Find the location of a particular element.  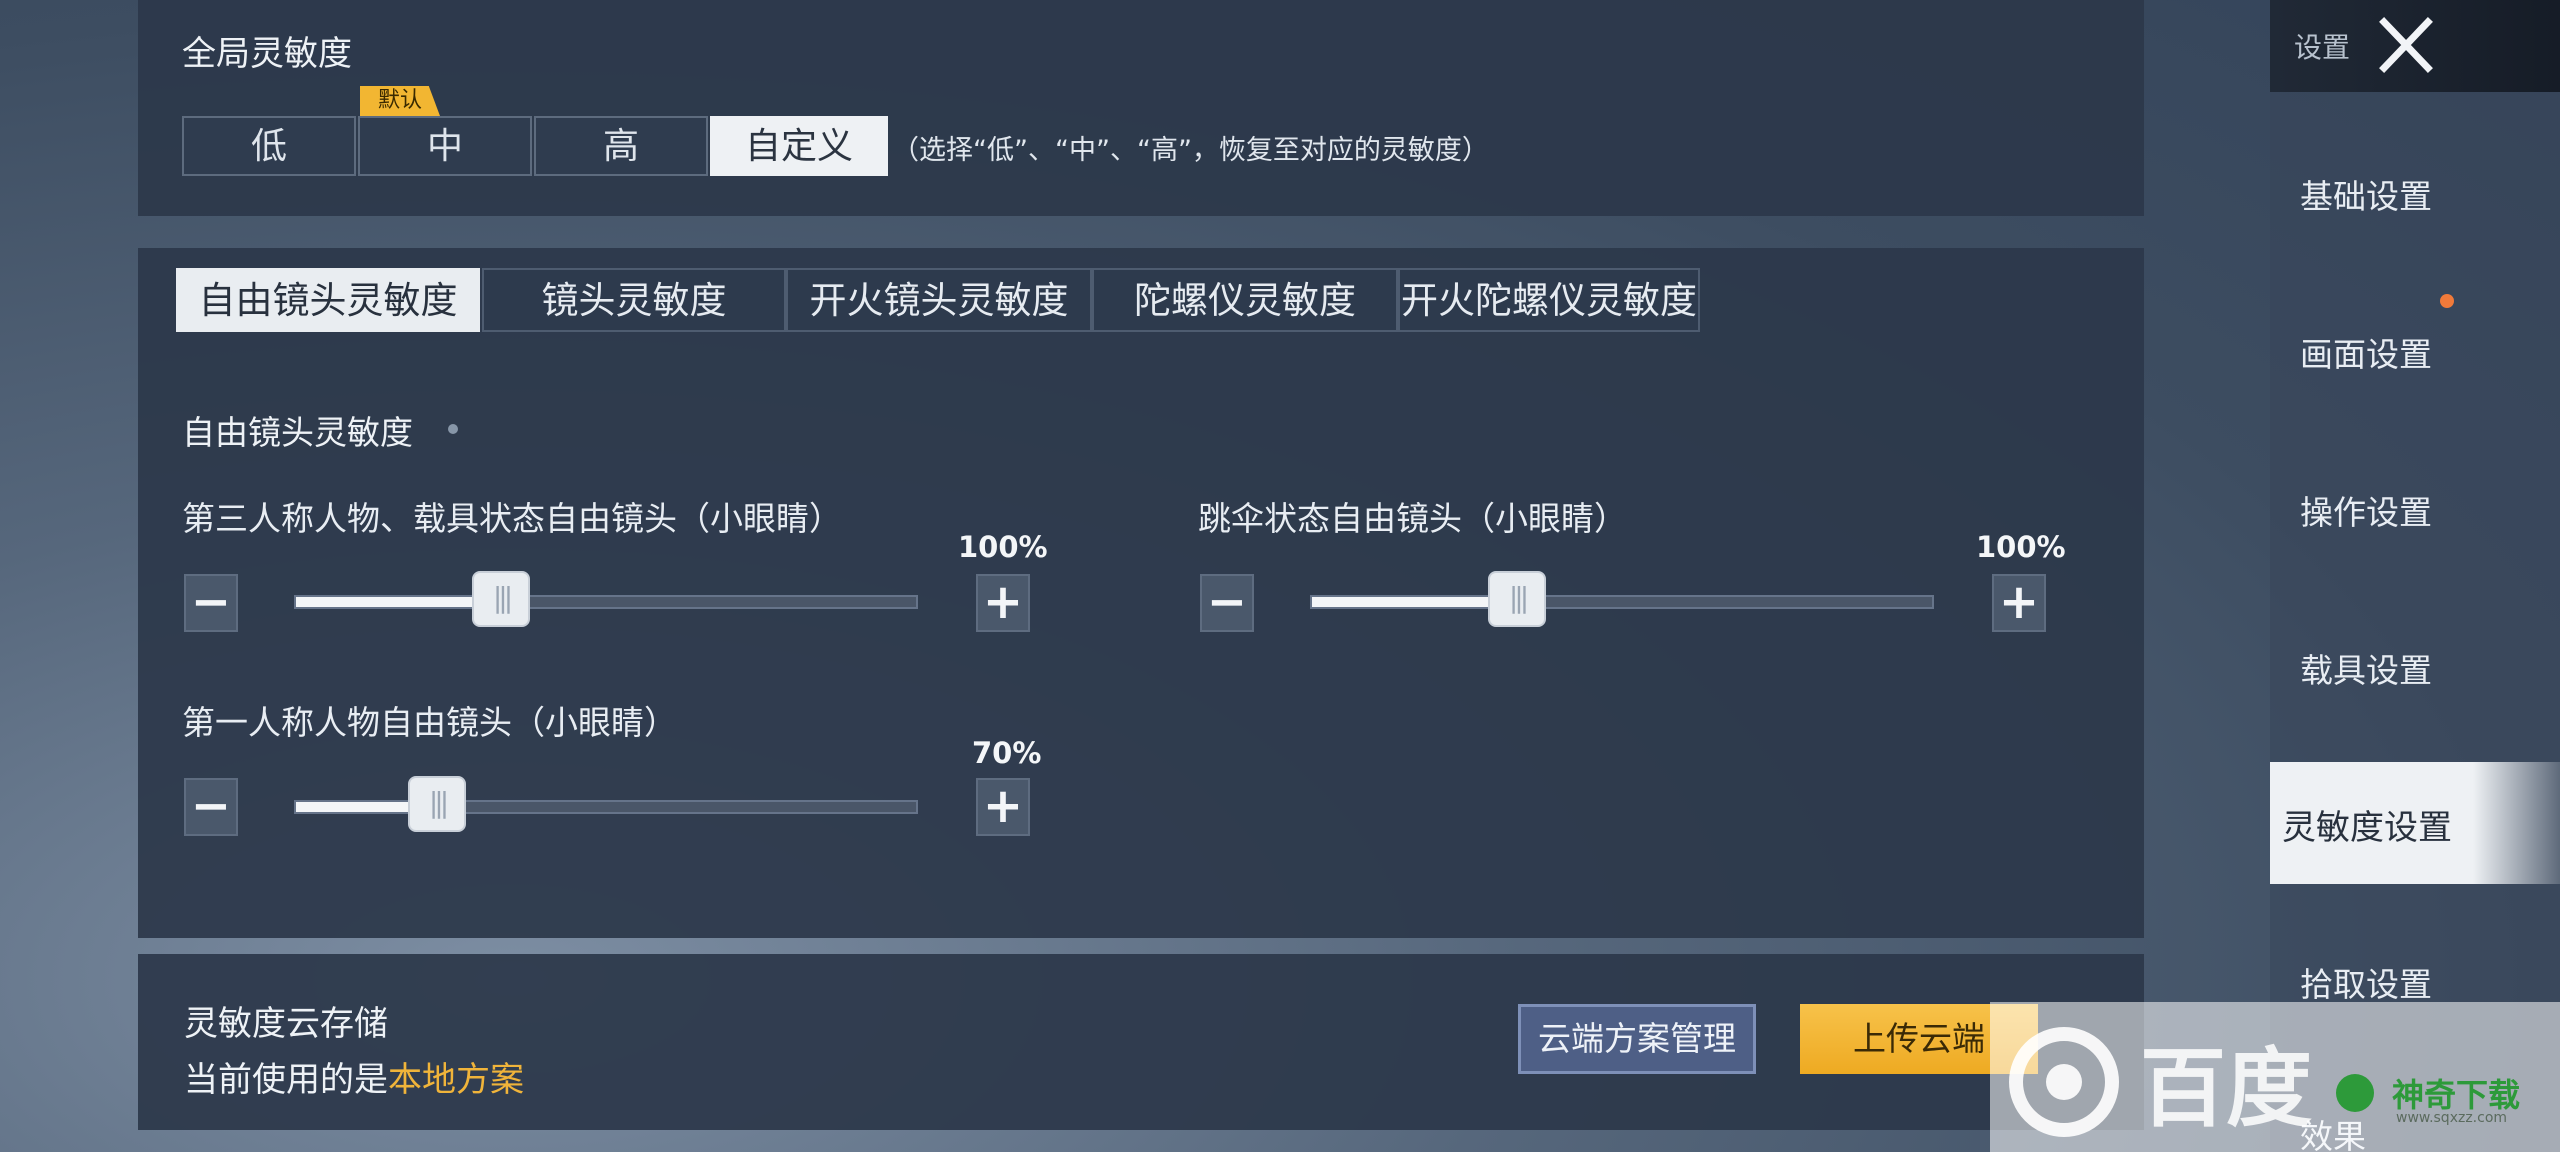

slider-label: 跳伞状态自由镜头（小眼睛） is located at coordinates (1412, 518).